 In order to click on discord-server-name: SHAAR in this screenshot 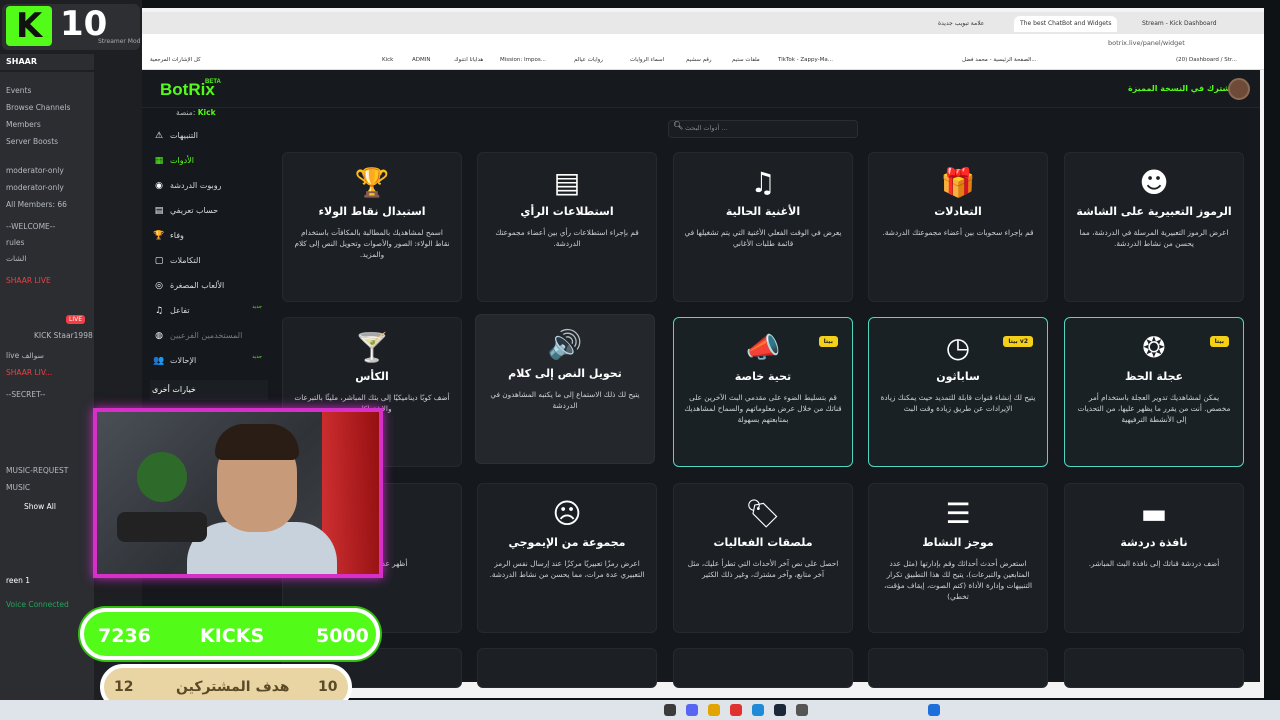, I will do `click(47, 62)`.